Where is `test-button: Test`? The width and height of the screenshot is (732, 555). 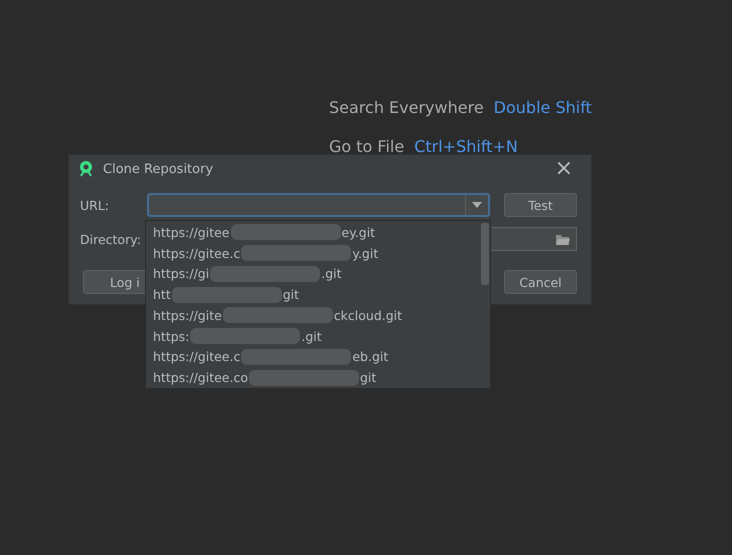
test-button: Test is located at coordinates (540, 205).